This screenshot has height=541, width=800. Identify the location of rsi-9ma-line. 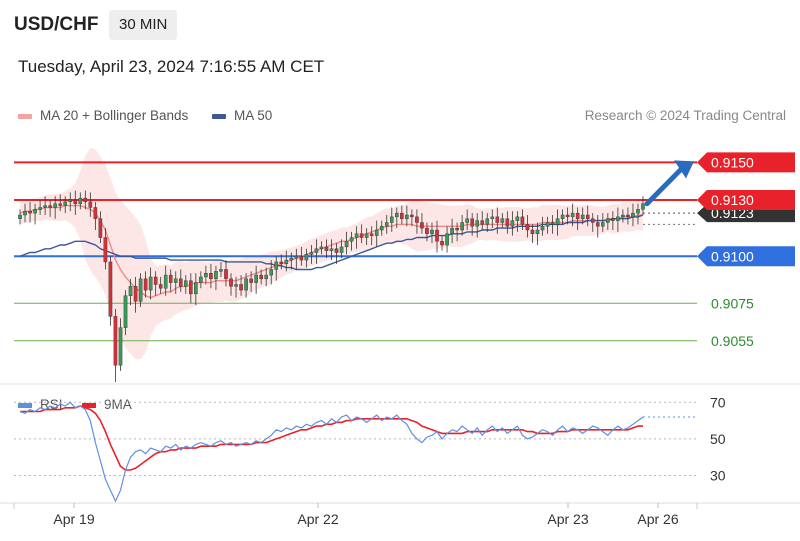
(331, 438).